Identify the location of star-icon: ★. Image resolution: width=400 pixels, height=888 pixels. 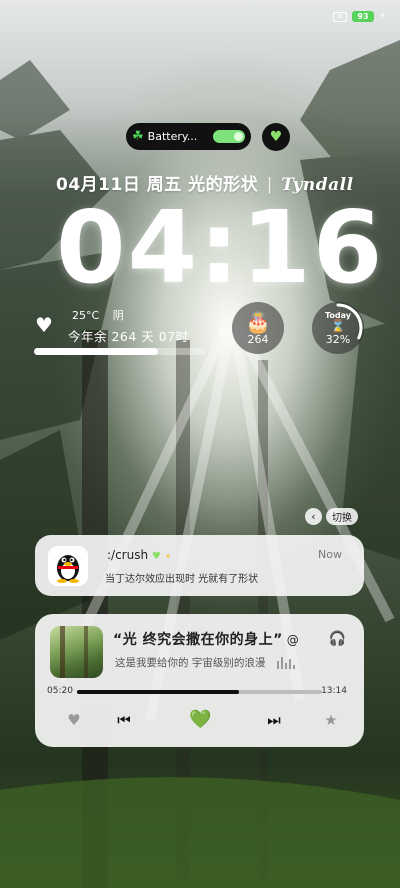
(331, 720).